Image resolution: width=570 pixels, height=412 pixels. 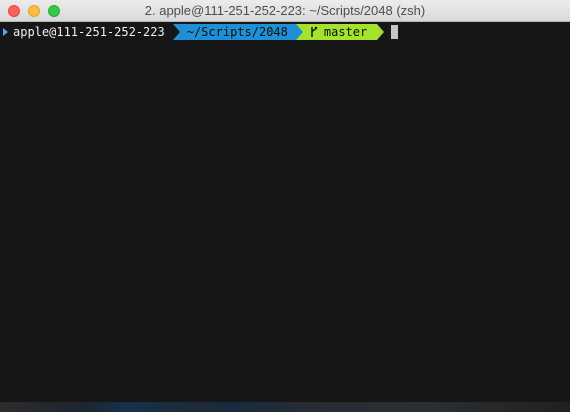 What do you see at coordinates (345, 32) in the screenshot?
I see `prompt-branch: master` at bounding box center [345, 32].